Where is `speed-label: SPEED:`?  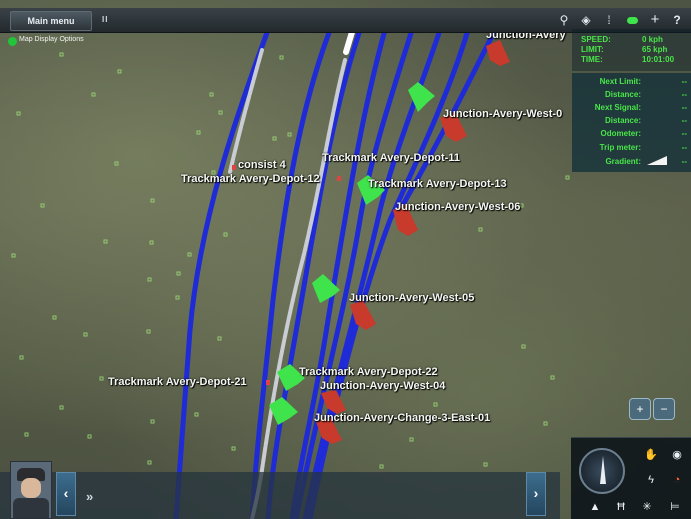
speed-label: SPEED: is located at coordinates (596, 39).